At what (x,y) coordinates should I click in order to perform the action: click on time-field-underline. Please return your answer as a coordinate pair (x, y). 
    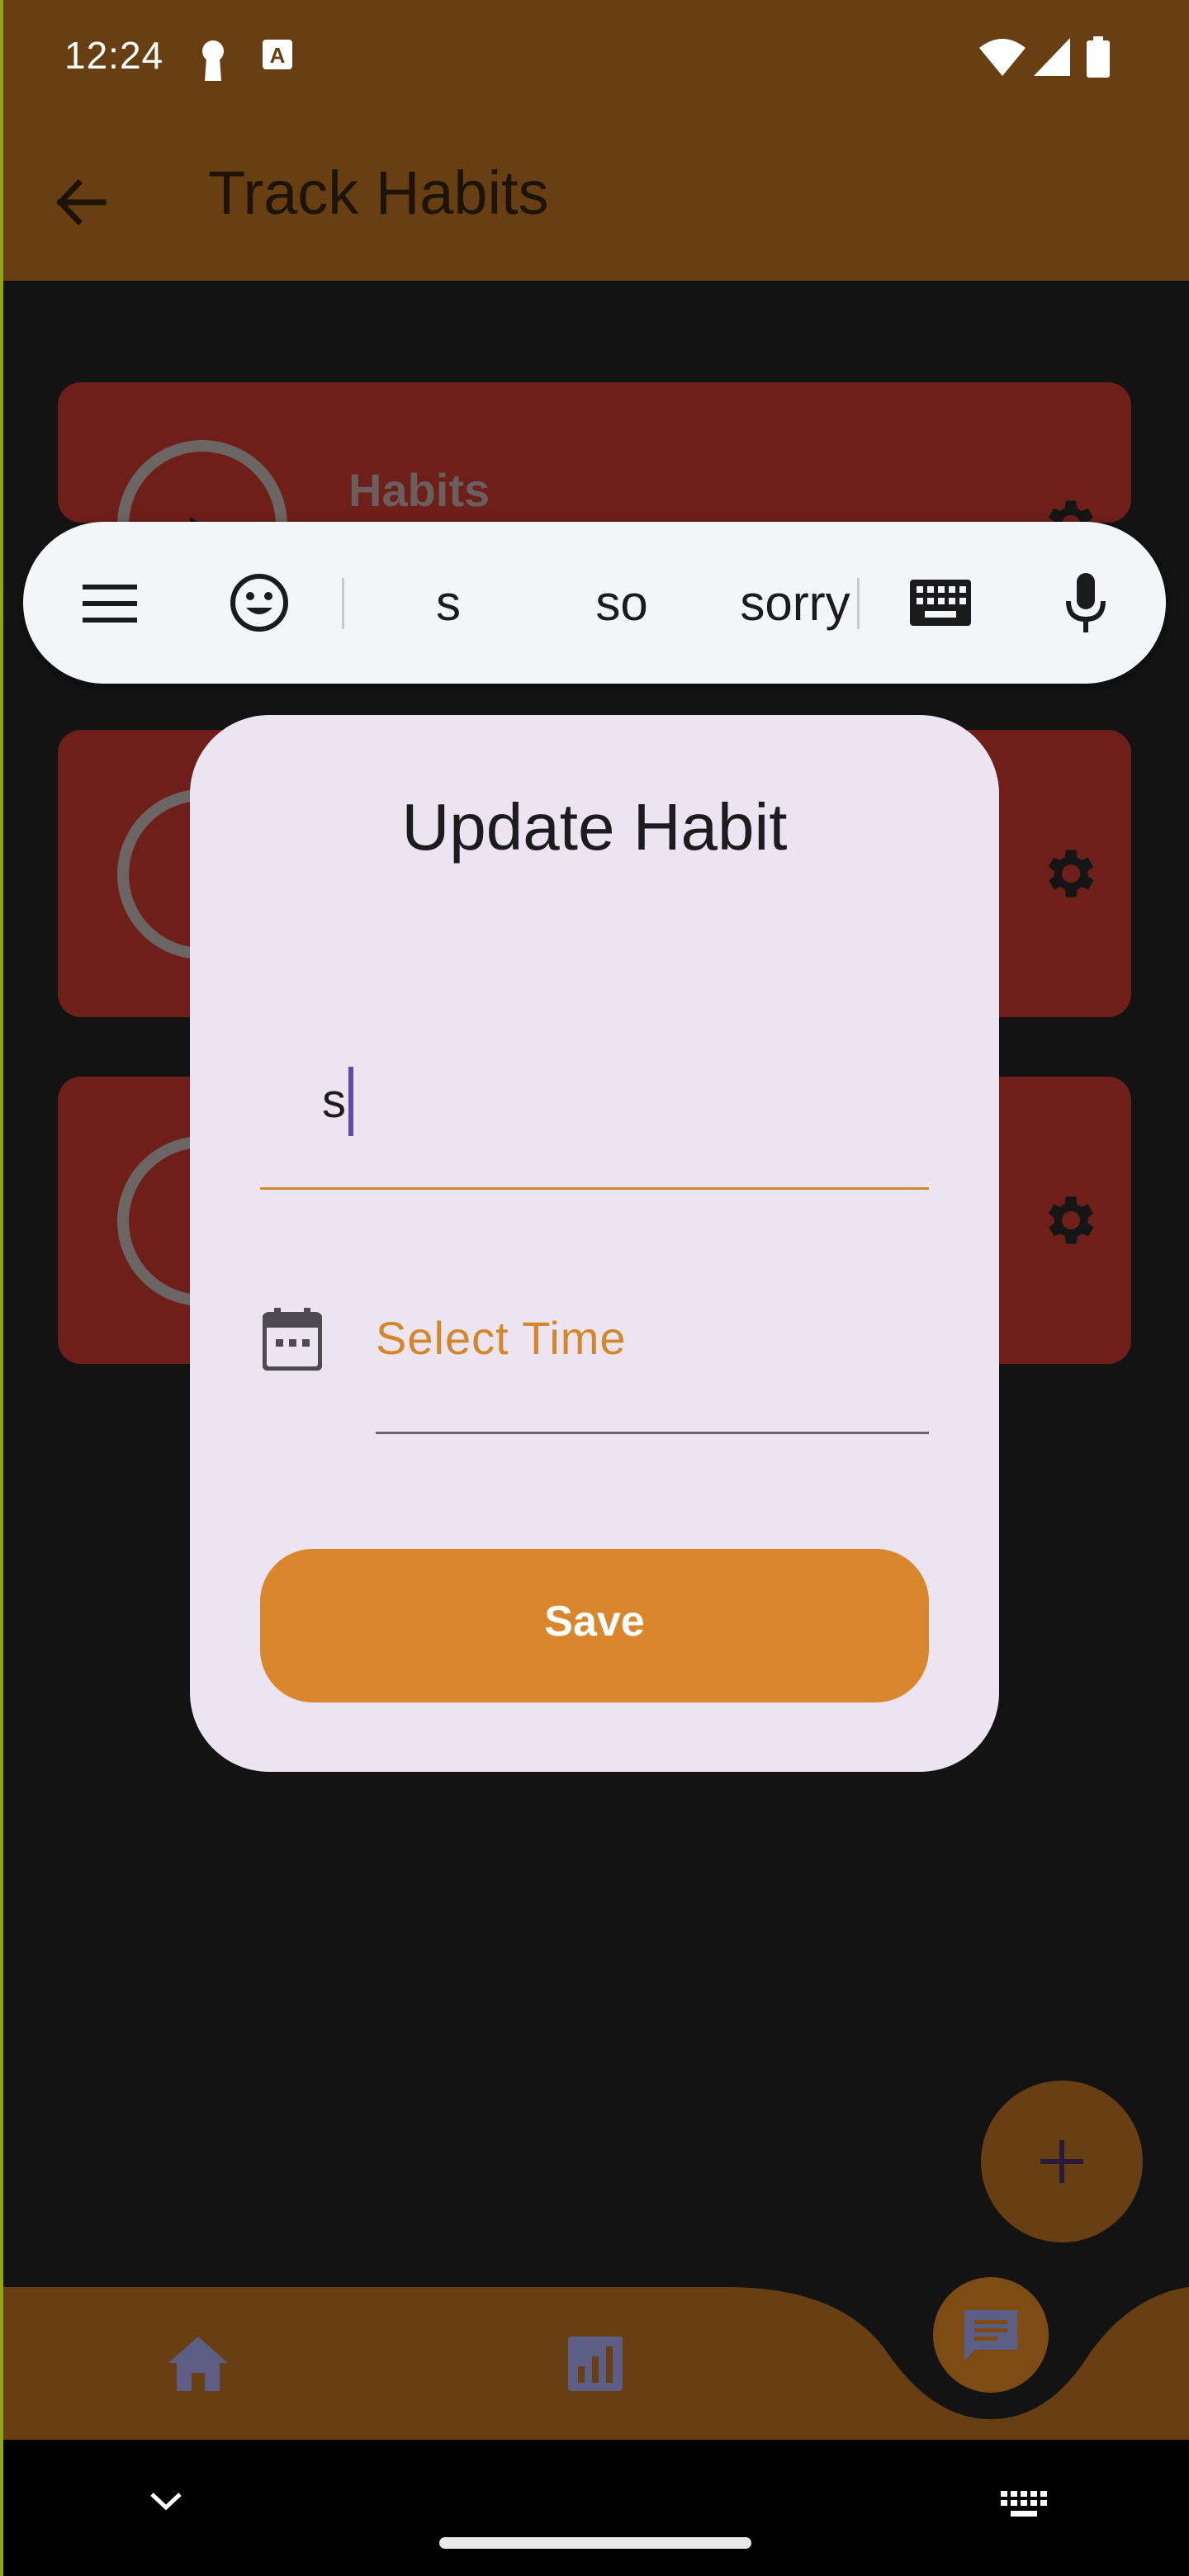
    Looking at the image, I should click on (652, 1433).